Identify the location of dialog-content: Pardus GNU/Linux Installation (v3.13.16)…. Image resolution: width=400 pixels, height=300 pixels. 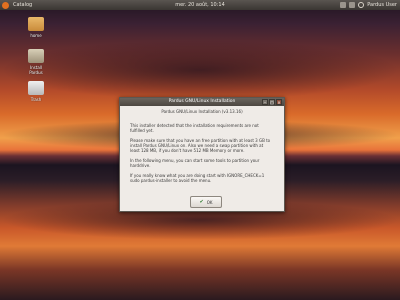
(202, 144).